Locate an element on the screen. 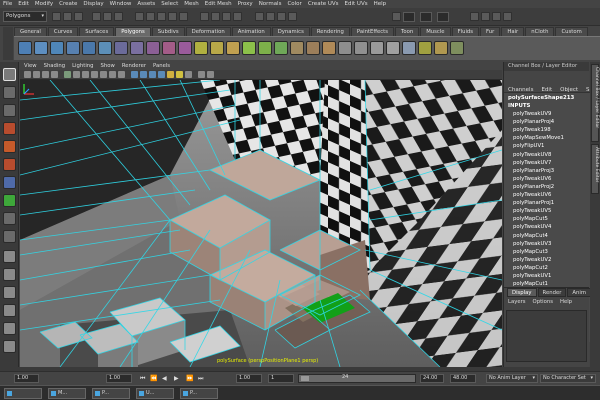 The width and height of the screenshot is (600, 400). shelf-tab-animation: Animation is located at coordinates (251, 31).